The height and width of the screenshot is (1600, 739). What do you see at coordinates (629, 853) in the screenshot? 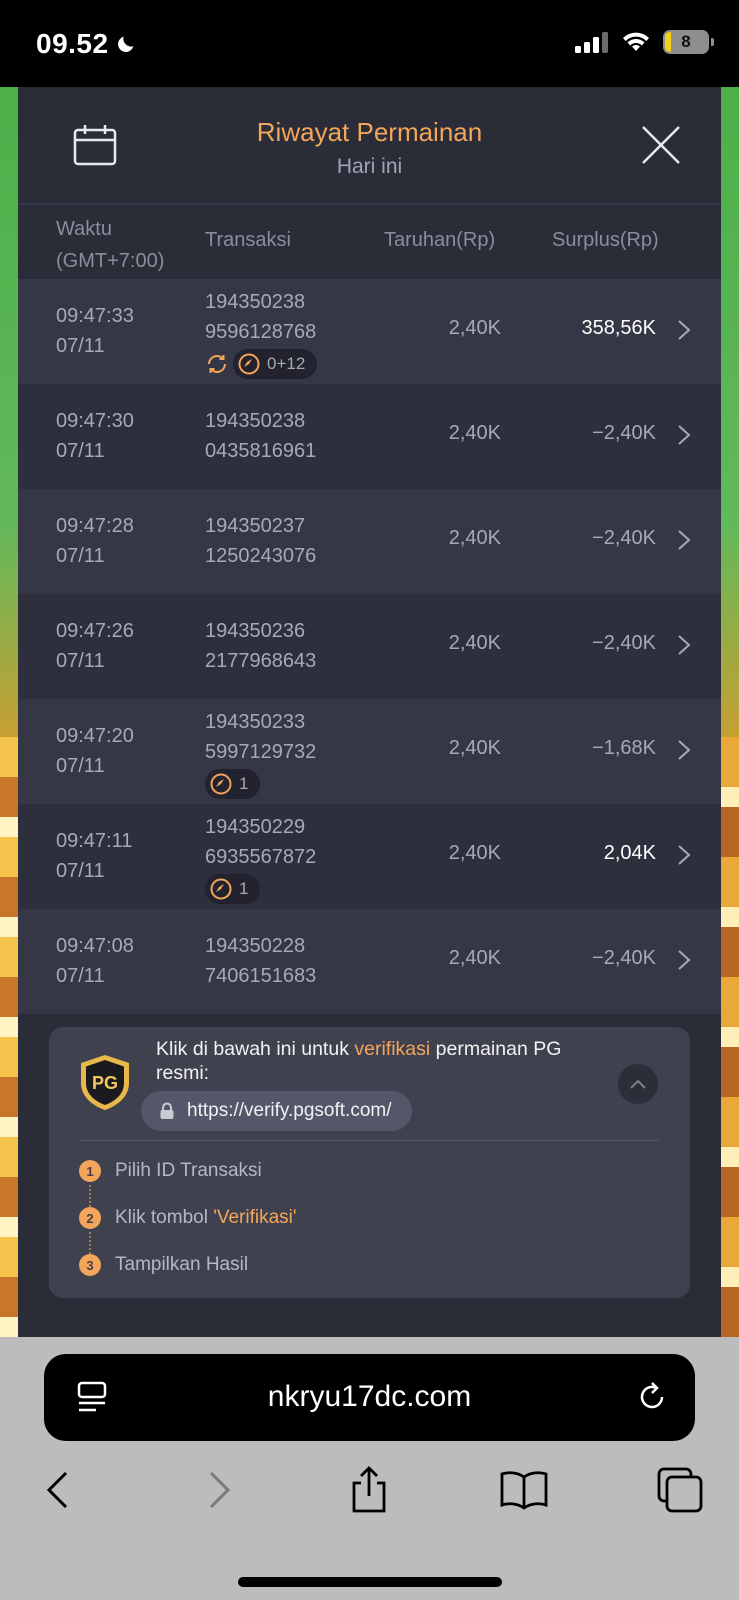
I see `row-surplus: 2,04K` at bounding box center [629, 853].